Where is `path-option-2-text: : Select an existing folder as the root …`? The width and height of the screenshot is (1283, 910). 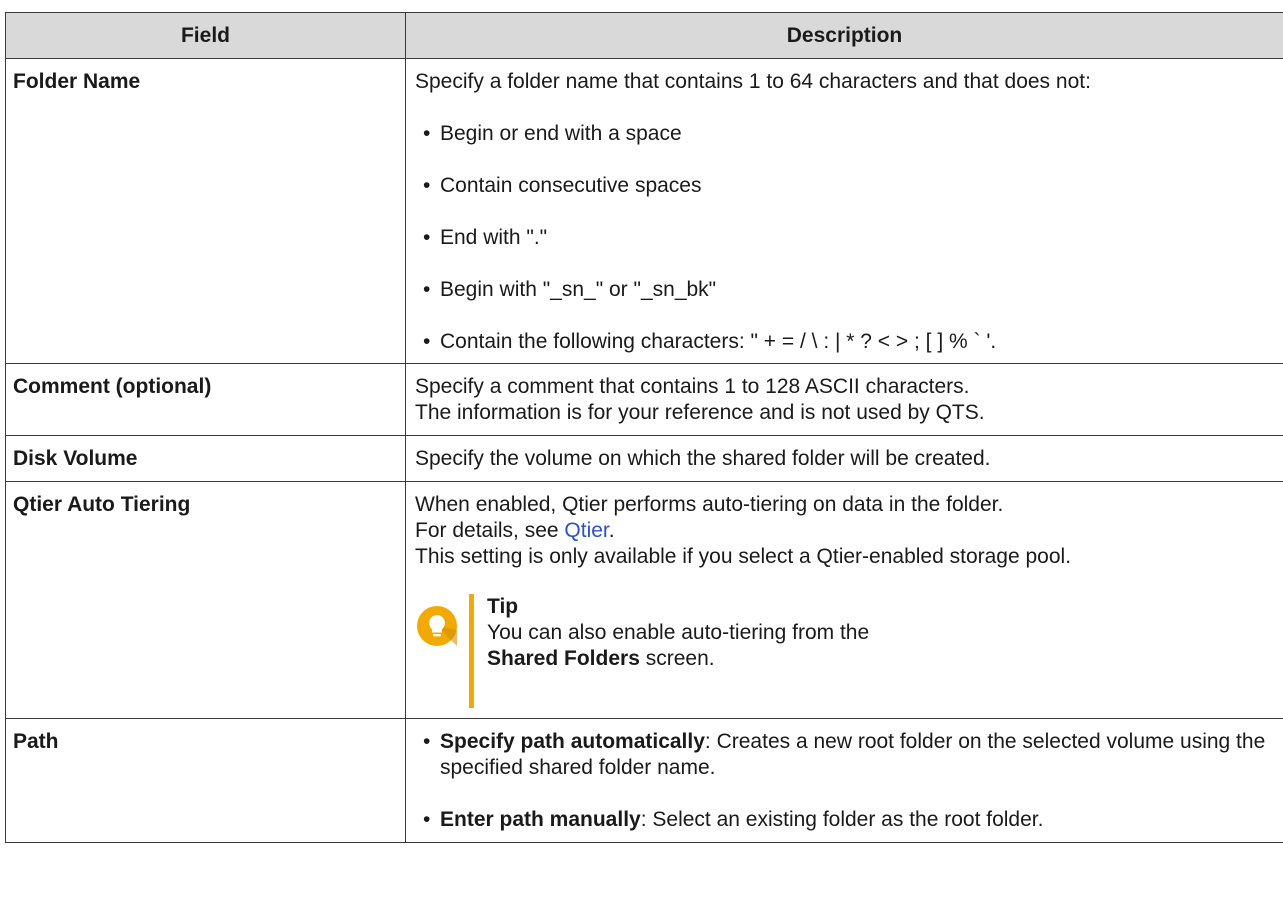
path-option-2-text: : Select an existing folder as the root … is located at coordinates (842, 819).